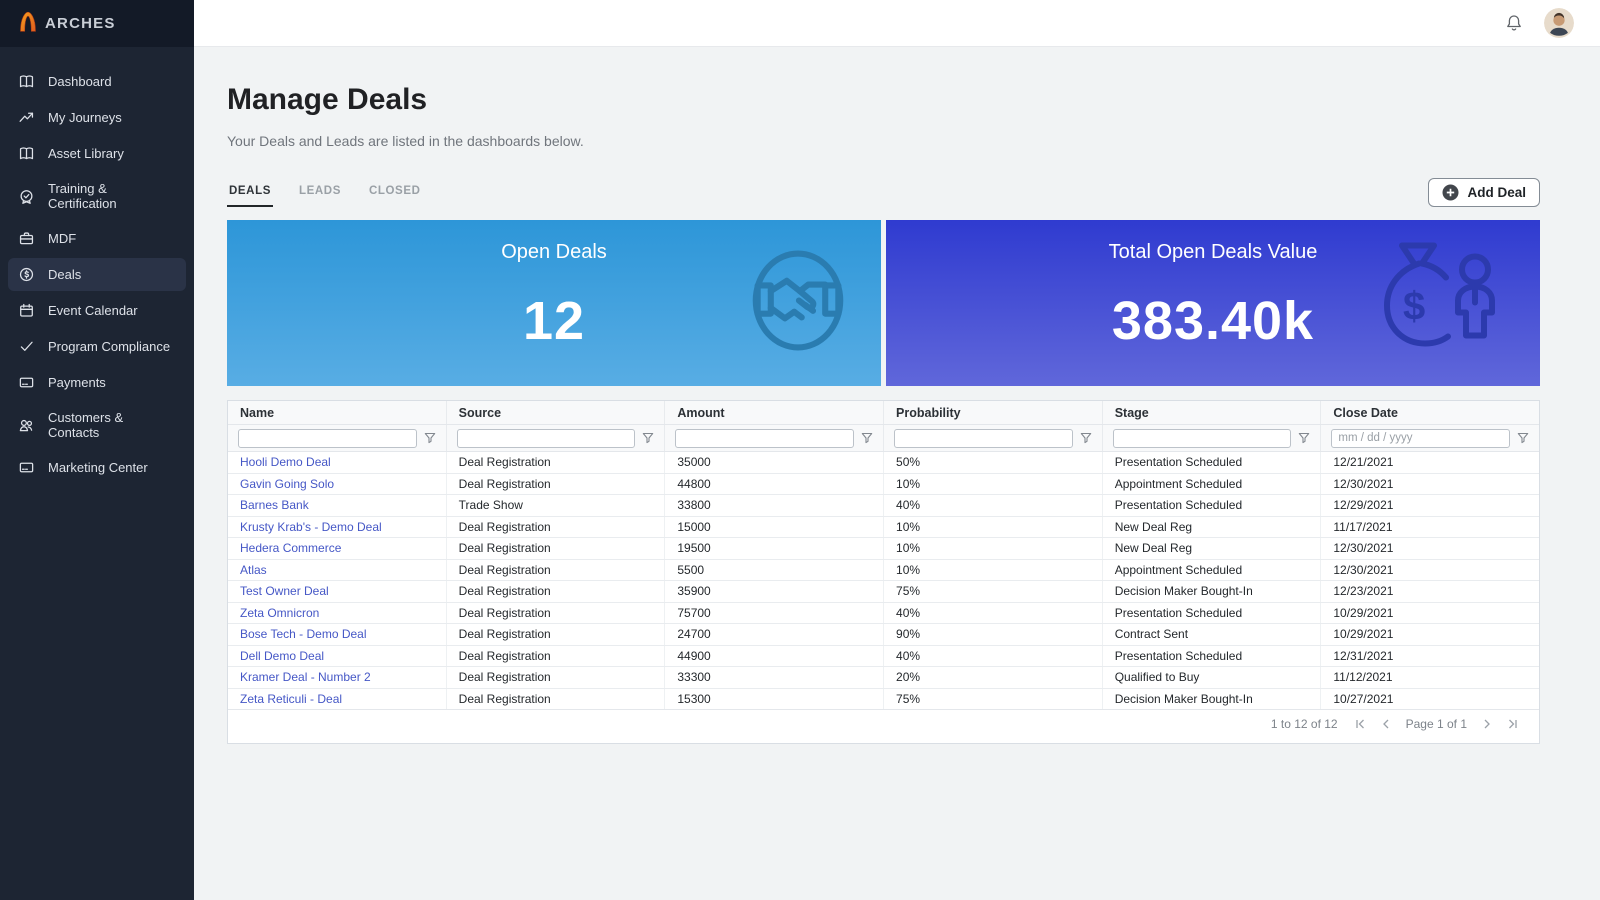 This screenshot has height=900, width=1600. Describe the element at coordinates (65, 274) in the screenshot. I see `sidebar-item-label: Deals` at that location.